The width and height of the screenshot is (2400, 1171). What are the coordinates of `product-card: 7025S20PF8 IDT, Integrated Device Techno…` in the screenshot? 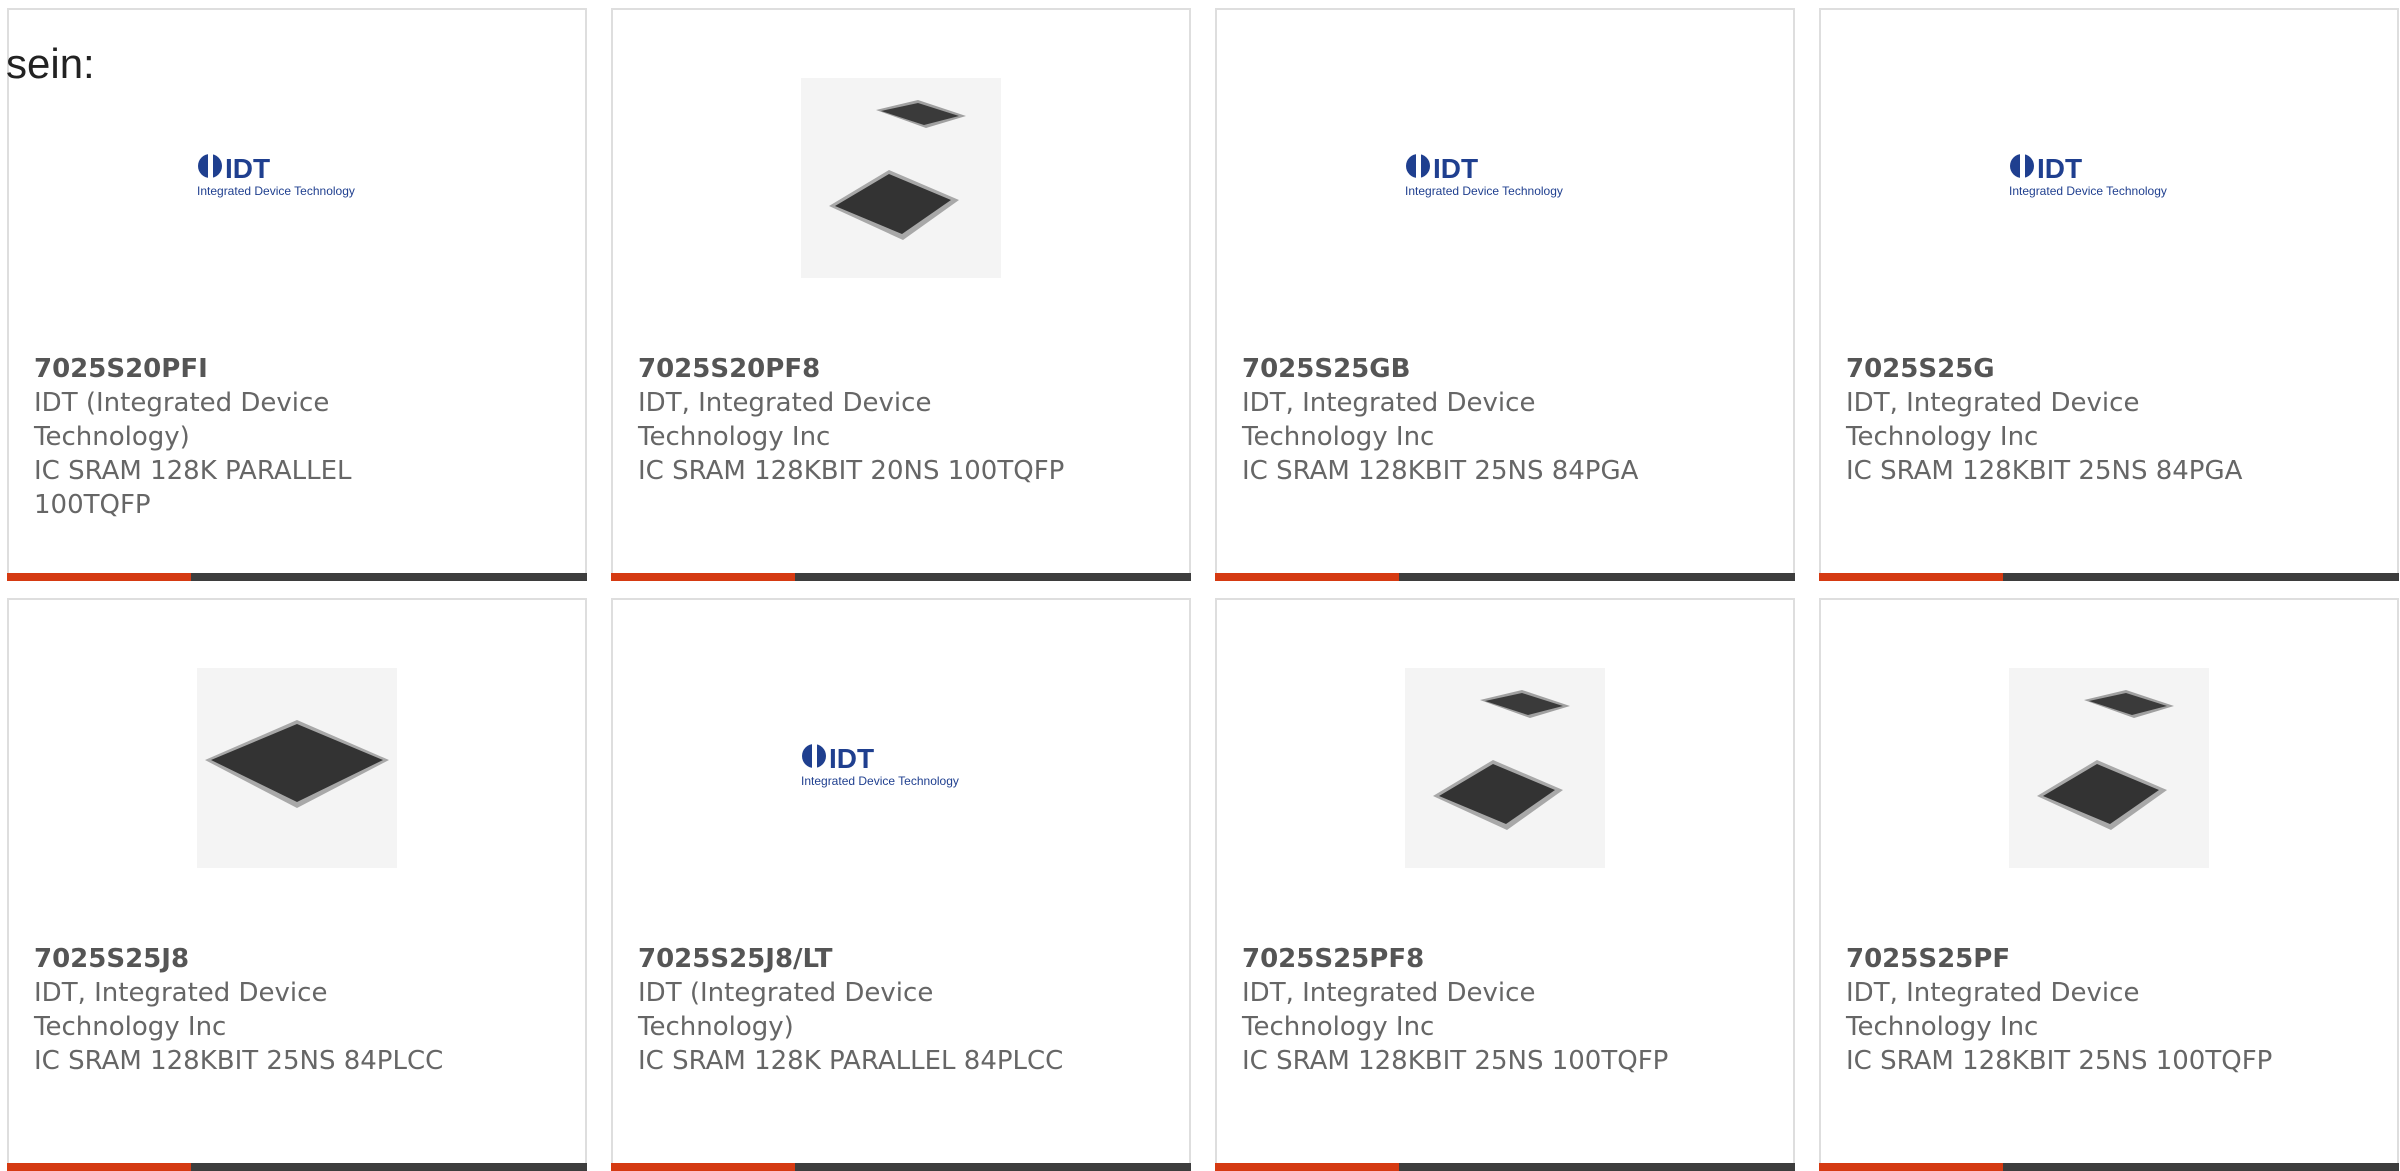 It's located at (901, 294).